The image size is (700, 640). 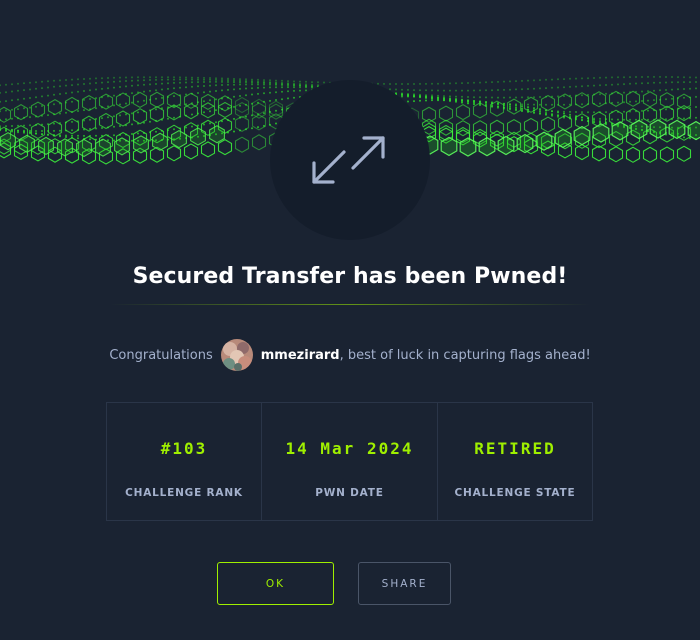 What do you see at coordinates (515, 448) in the screenshot?
I see `challenge-state-value: RETIRED` at bounding box center [515, 448].